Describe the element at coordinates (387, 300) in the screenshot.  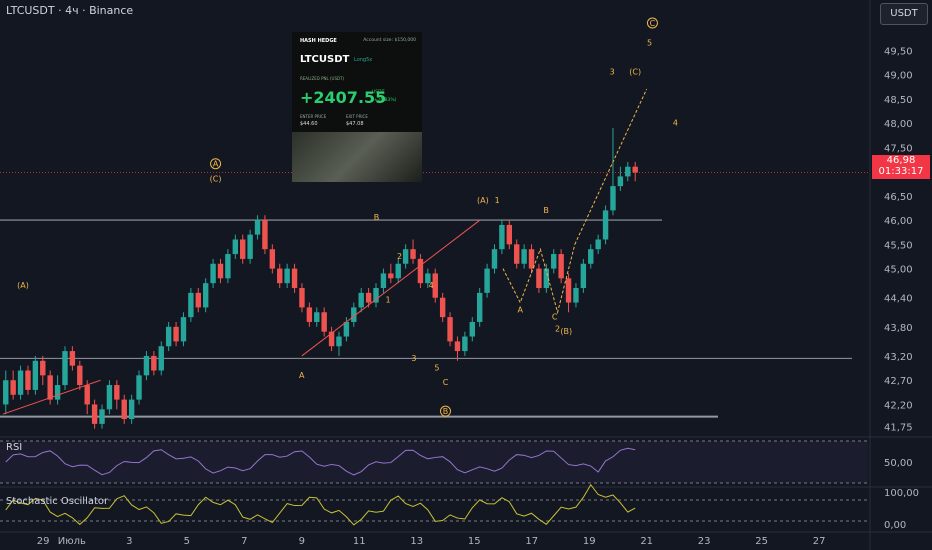
I see `wave-label: 1` at that location.